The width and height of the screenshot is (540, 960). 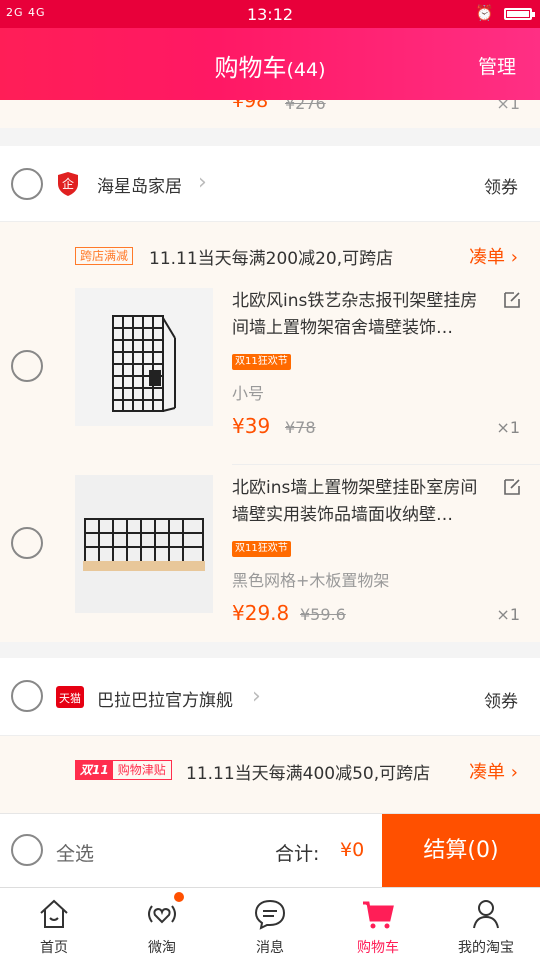 I want to click on item-price: ¥98, so click(x=250, y=106).